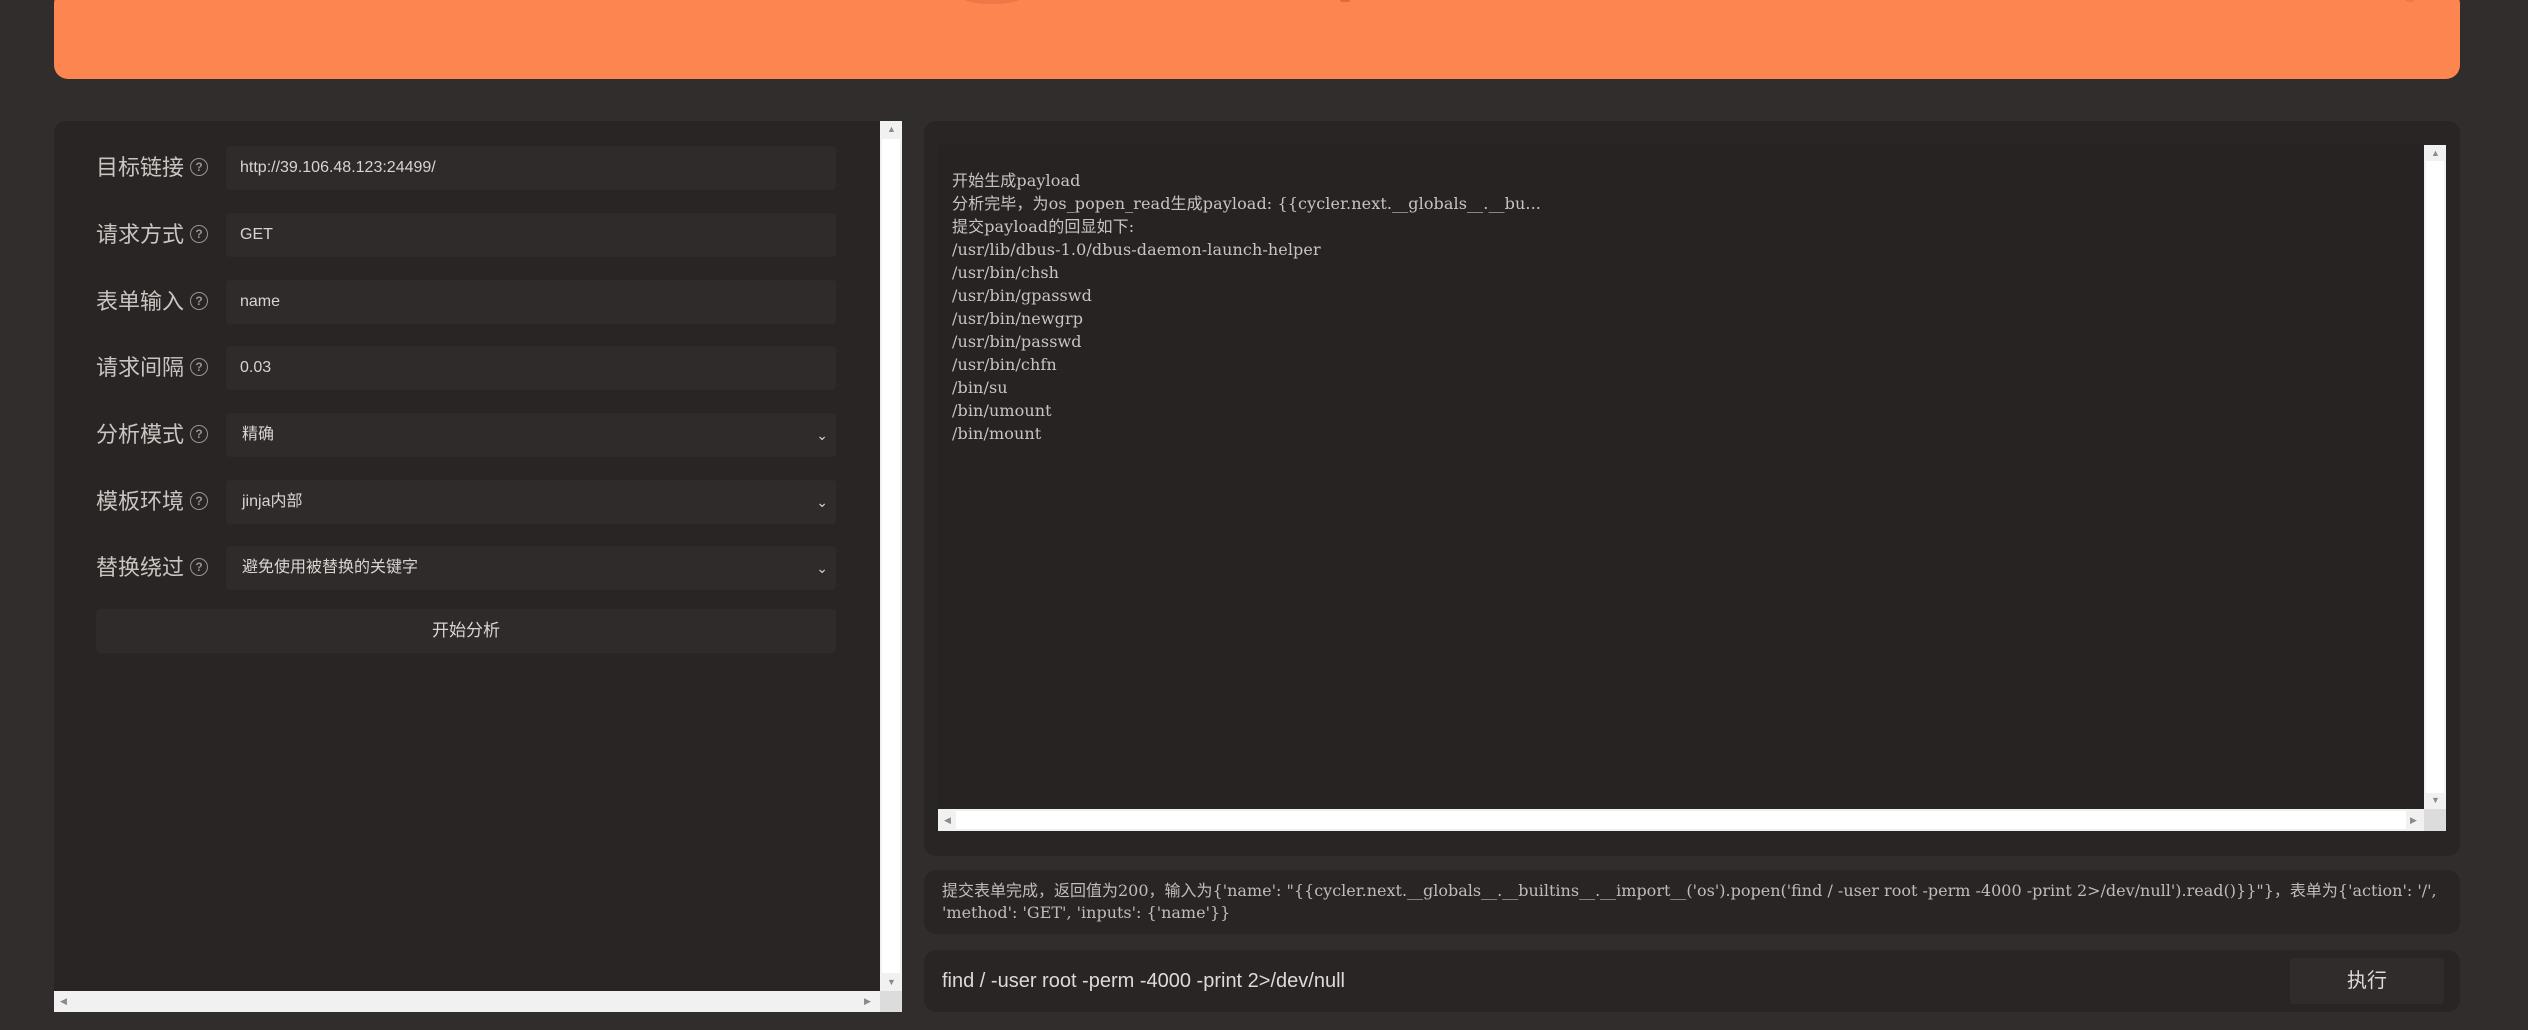  I want to click on template-env-row: 模板环境 ? jinja内部 ⌄, so click(466, 502).